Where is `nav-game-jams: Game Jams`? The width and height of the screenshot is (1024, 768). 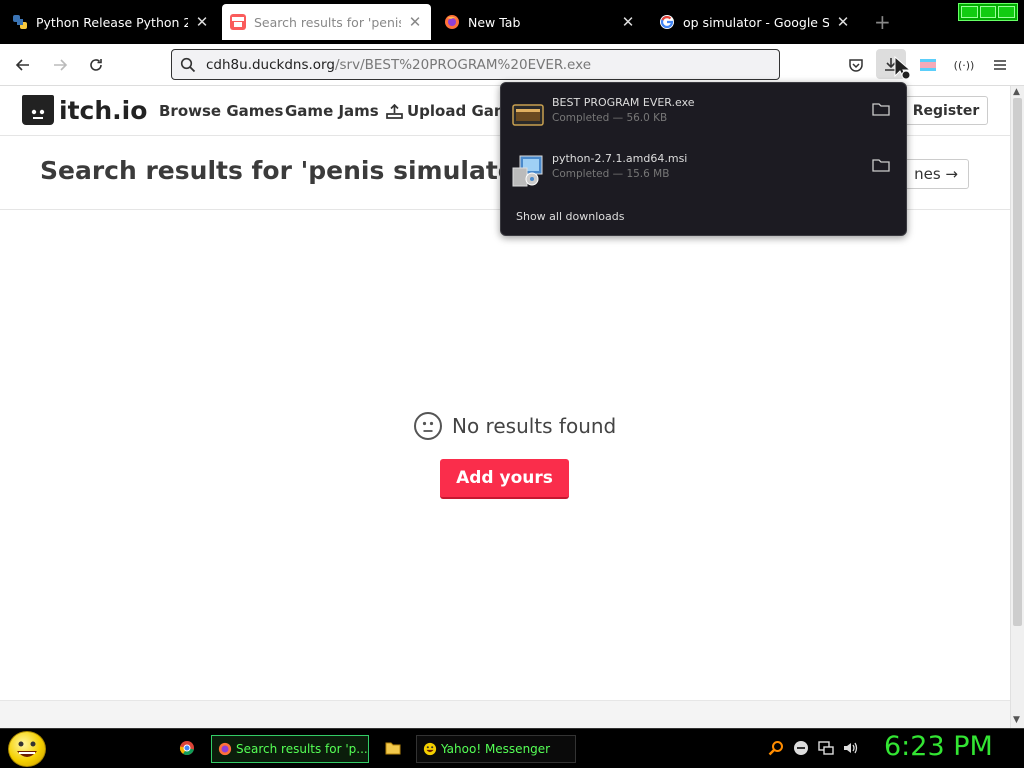
nav-game-jams: Game Jams is located at coordinates (332, 111).